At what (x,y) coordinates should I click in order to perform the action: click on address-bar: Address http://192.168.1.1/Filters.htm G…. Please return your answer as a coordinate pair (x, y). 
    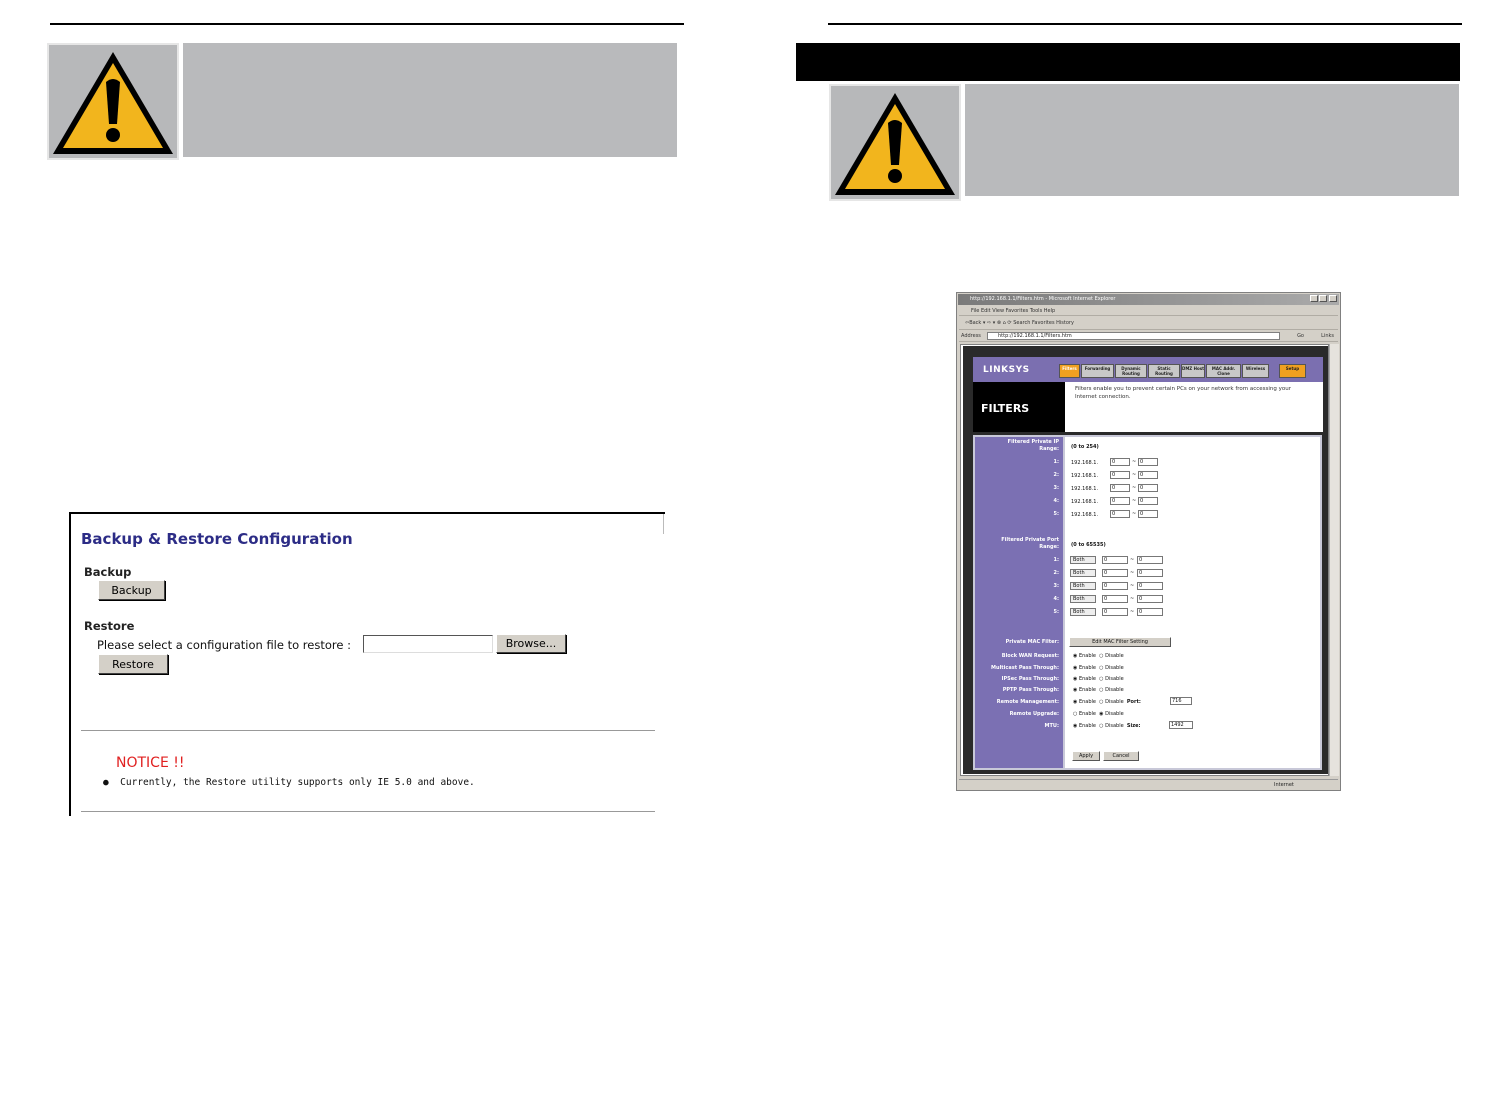
    Looking at the image, I should click on (1148, 336).